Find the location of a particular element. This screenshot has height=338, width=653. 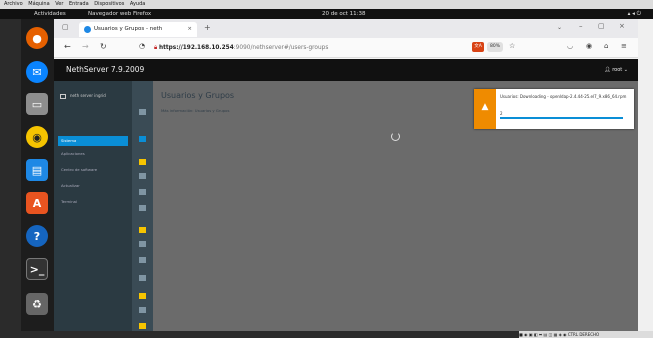

tab-users-groups: Usuarios y Grupos - neth × is located at coordinates (138, 29).